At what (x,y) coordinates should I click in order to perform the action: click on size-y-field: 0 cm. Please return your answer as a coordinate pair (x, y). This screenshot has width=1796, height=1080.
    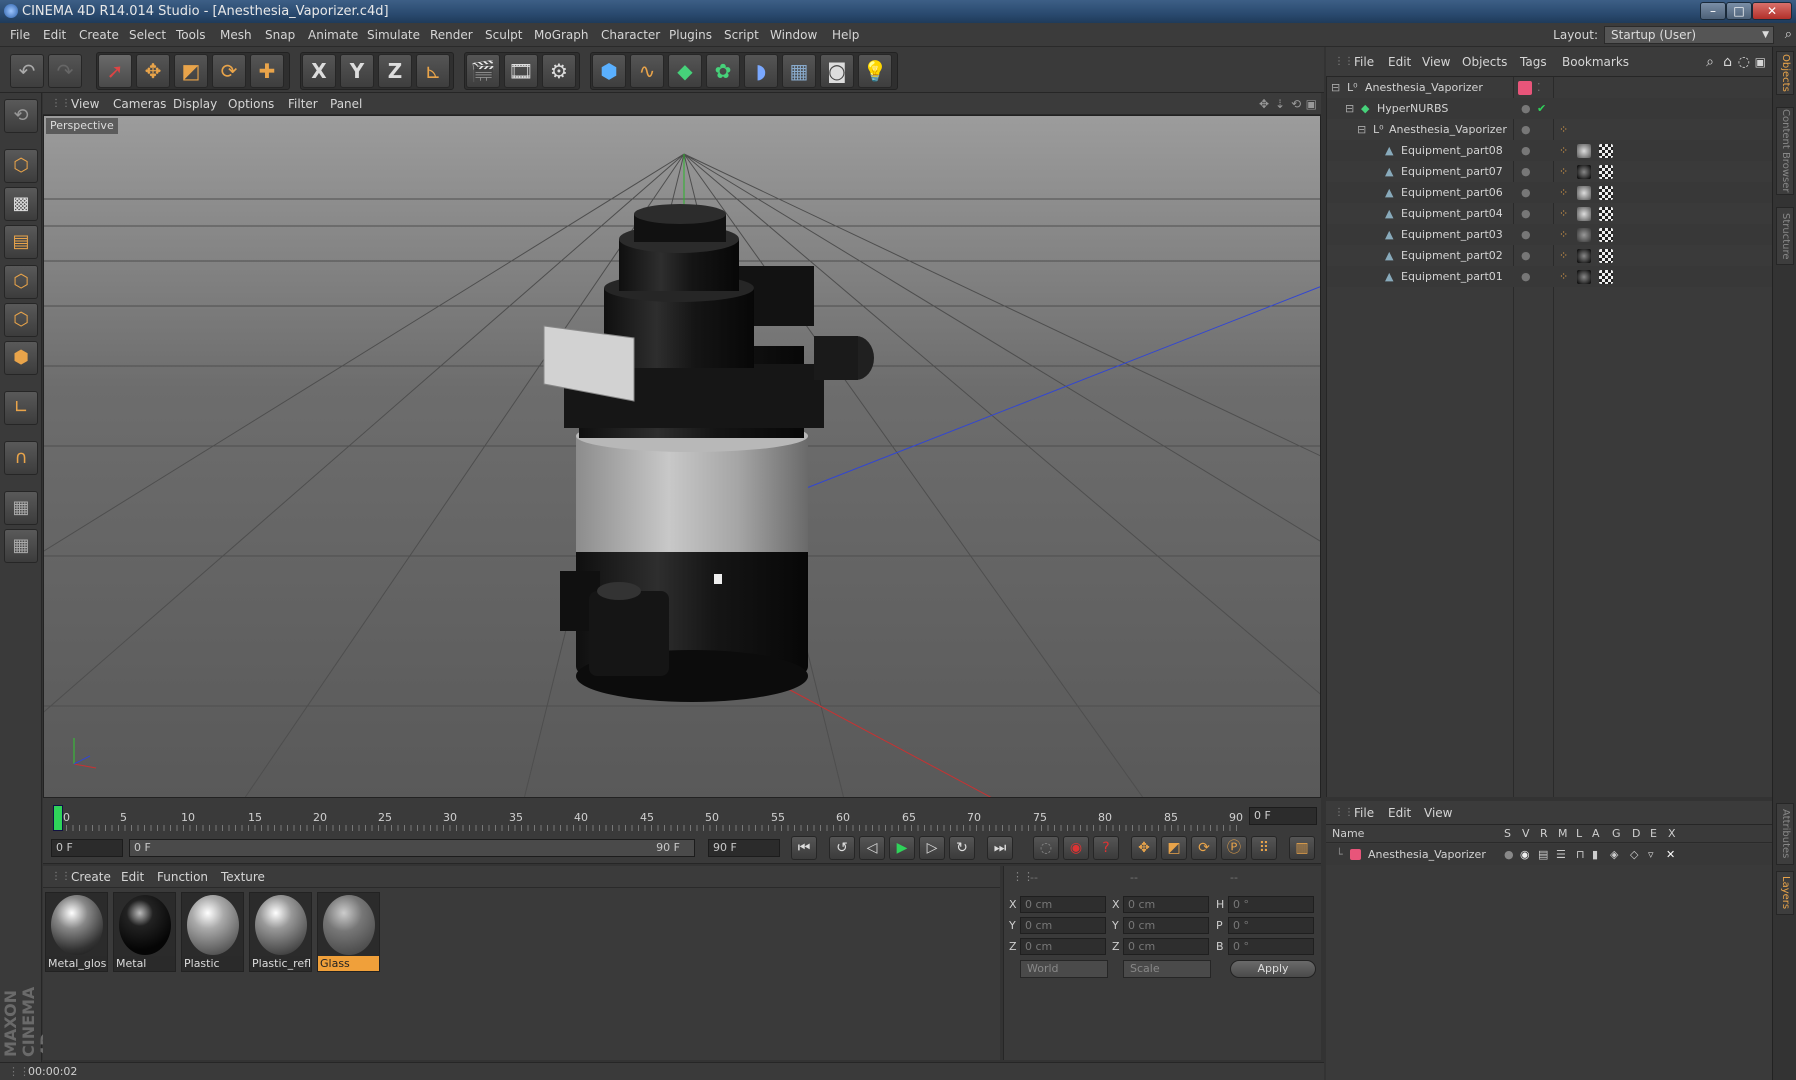
    Looking at the image, I should click on (1166, 925).